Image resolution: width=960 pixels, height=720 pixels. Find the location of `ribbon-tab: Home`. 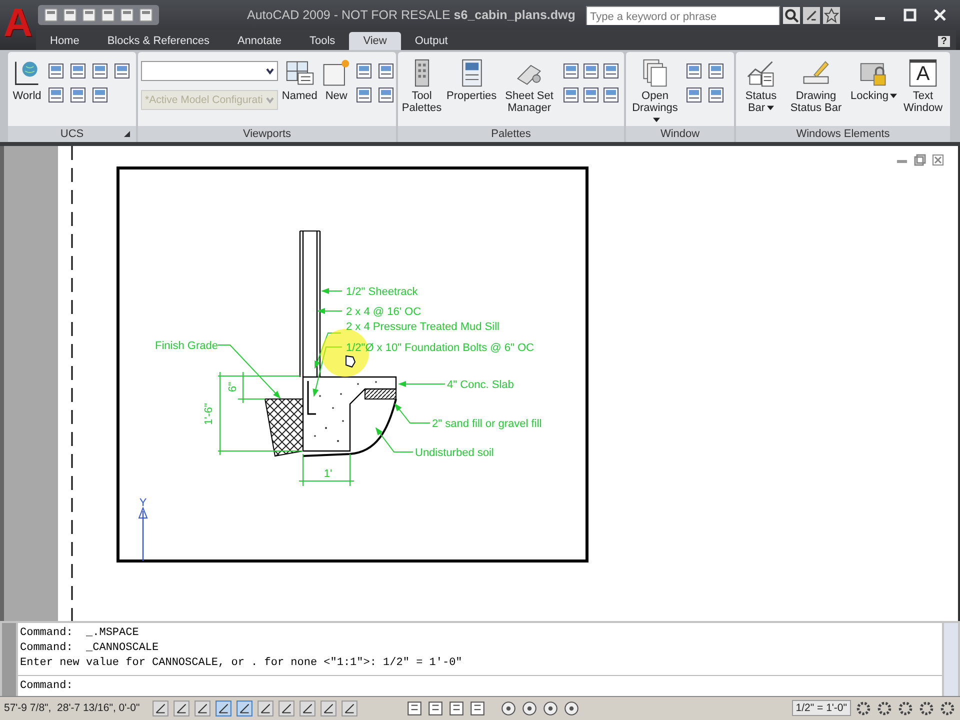

ribbon-tab: Home is located at coordinates (65, 41).